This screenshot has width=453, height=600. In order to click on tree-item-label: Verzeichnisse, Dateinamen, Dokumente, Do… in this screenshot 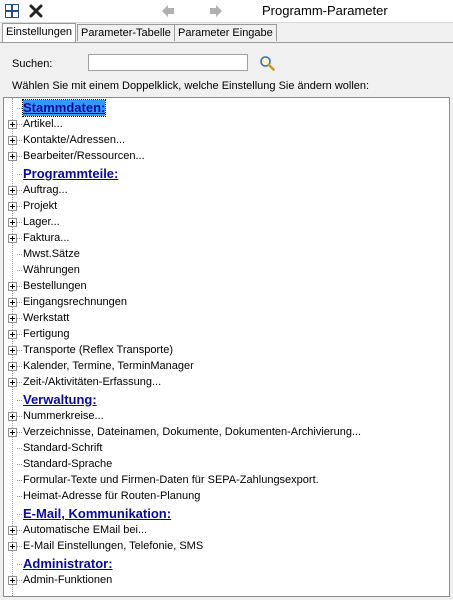, I will do `click(192, 432)`.